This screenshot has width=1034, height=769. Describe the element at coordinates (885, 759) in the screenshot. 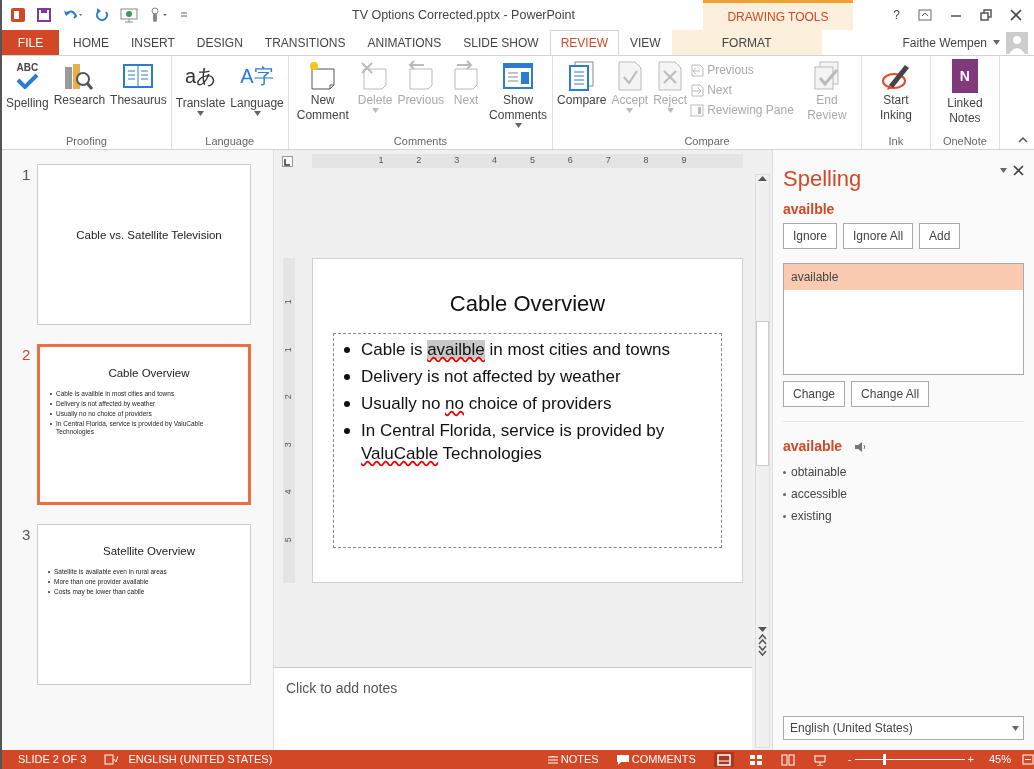

I see `zoom-thumb` at that location.